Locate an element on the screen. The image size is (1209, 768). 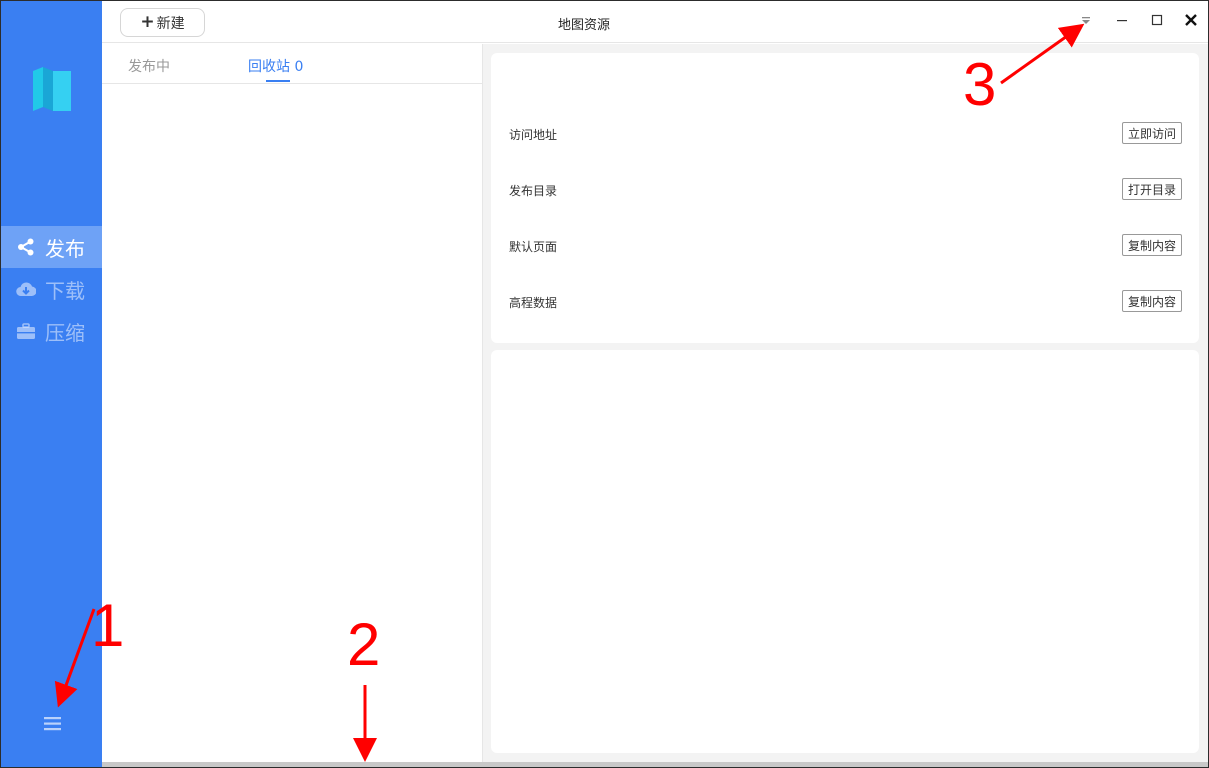
tab-bar: 发布中 回收站 0 is located at coordinates (292, 64).